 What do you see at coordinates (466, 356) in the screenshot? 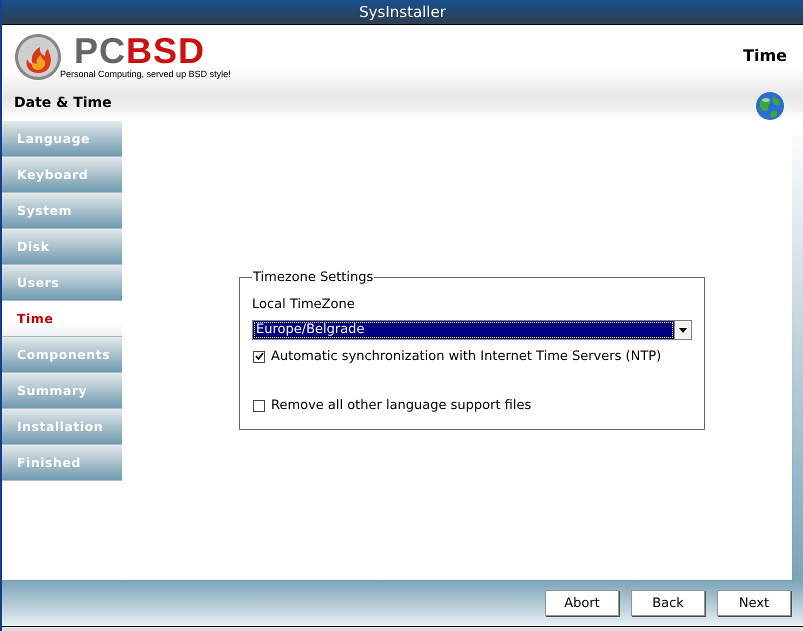
I see `checkbox-label: Automatic synchronization with Internet Time Servers (NTP)` at bounding box center [466, 356].